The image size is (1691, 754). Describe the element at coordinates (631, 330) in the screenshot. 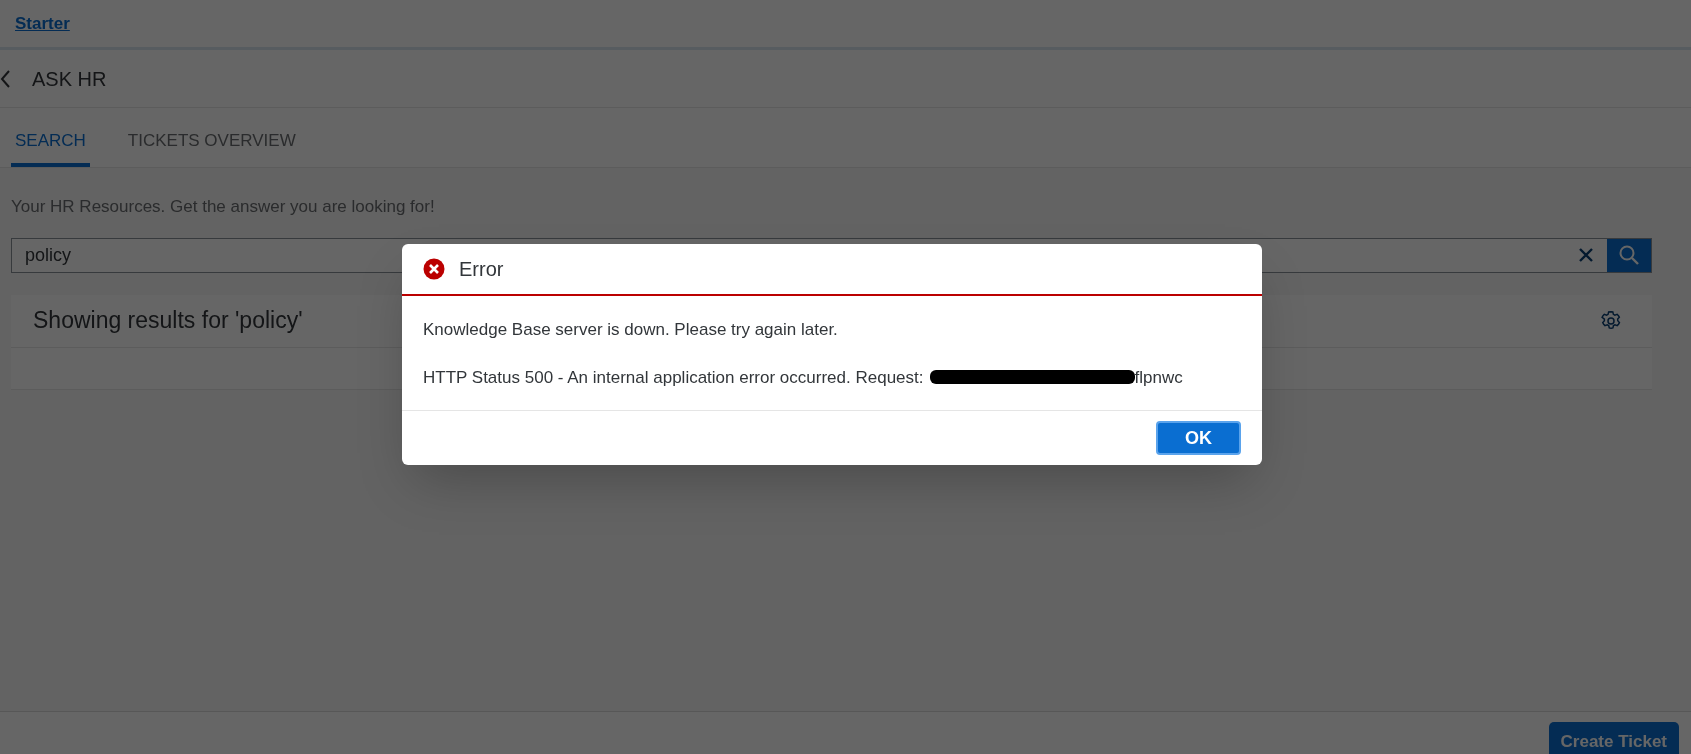

I see `error-message: Knowledge Base server is down. Please try again later.` at that location.